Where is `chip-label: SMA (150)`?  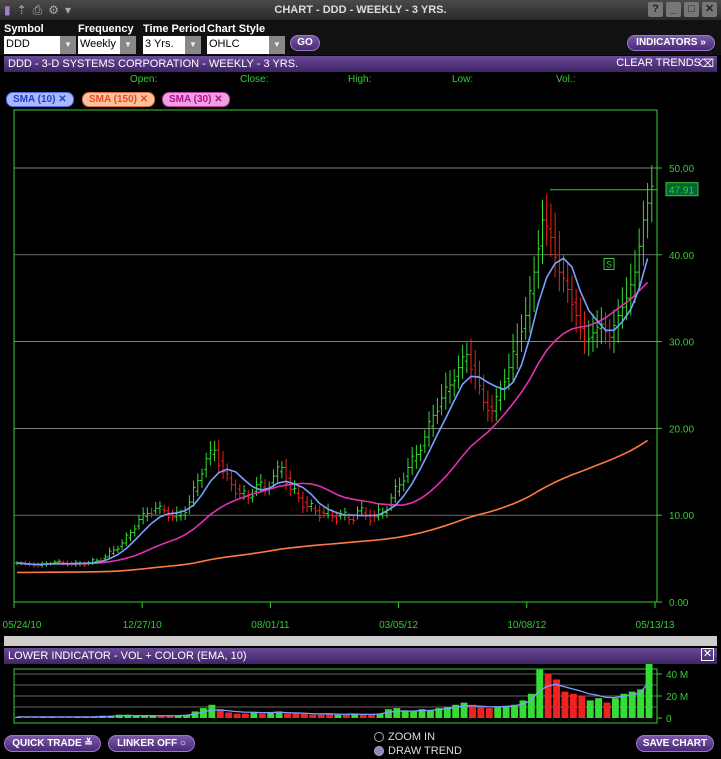
chip-label: SMA (150) is located at coordinates (113, 99).